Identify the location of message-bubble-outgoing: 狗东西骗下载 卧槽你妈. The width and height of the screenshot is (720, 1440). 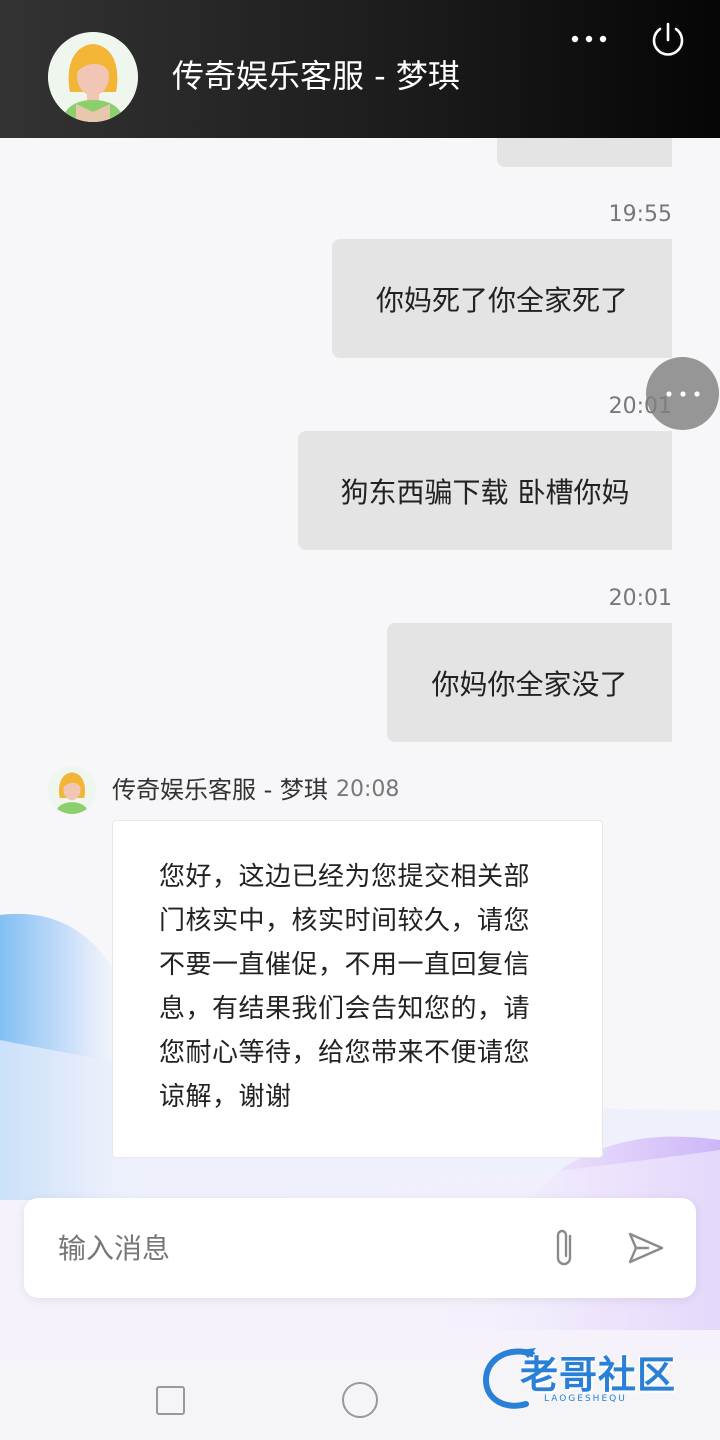
(485, 490).